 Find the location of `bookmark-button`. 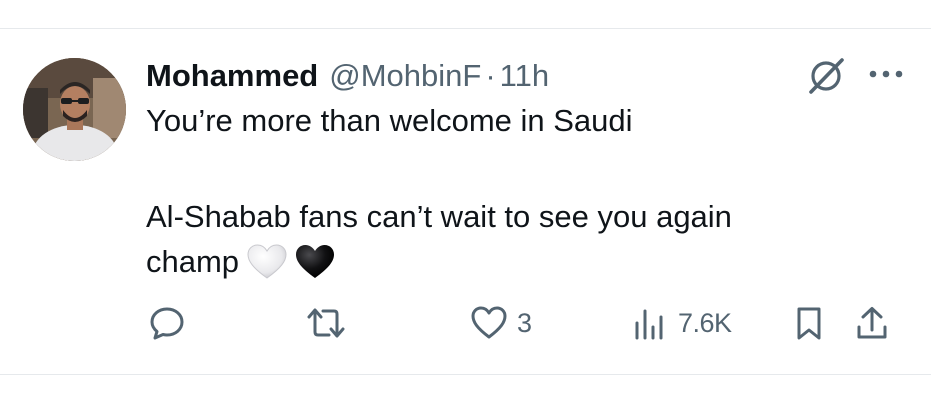

bookmark-button is located at coordinates (809, 323).